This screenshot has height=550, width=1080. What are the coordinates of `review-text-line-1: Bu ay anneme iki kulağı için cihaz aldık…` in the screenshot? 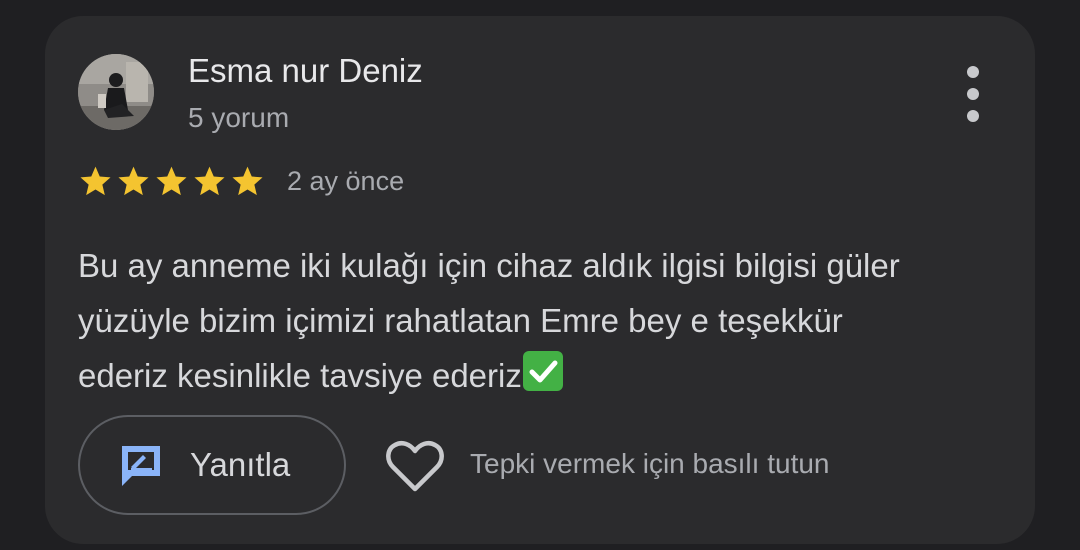 It's located at (489, 265).